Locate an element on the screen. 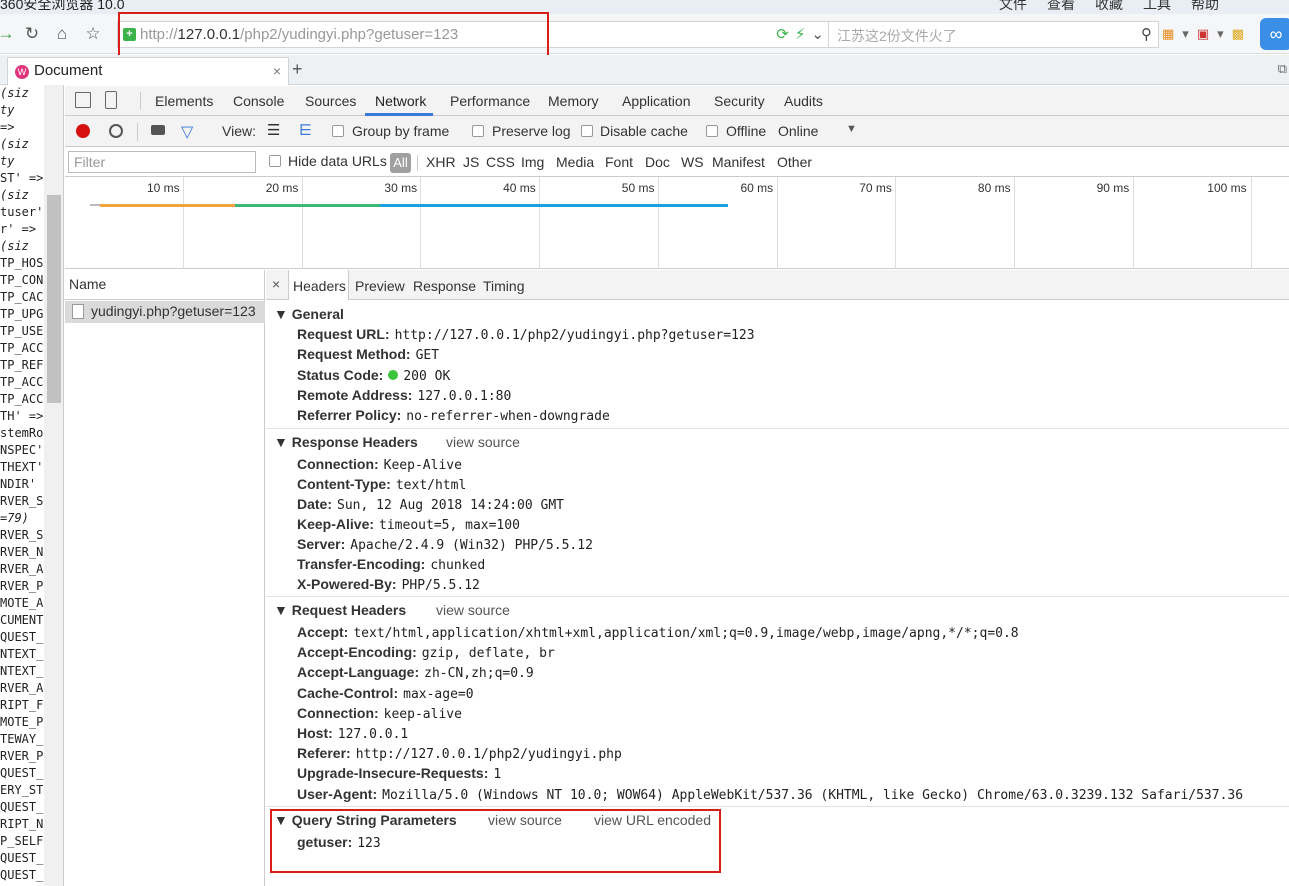  page-text-line: NTEXT_ is located at coordinates (22, 671).